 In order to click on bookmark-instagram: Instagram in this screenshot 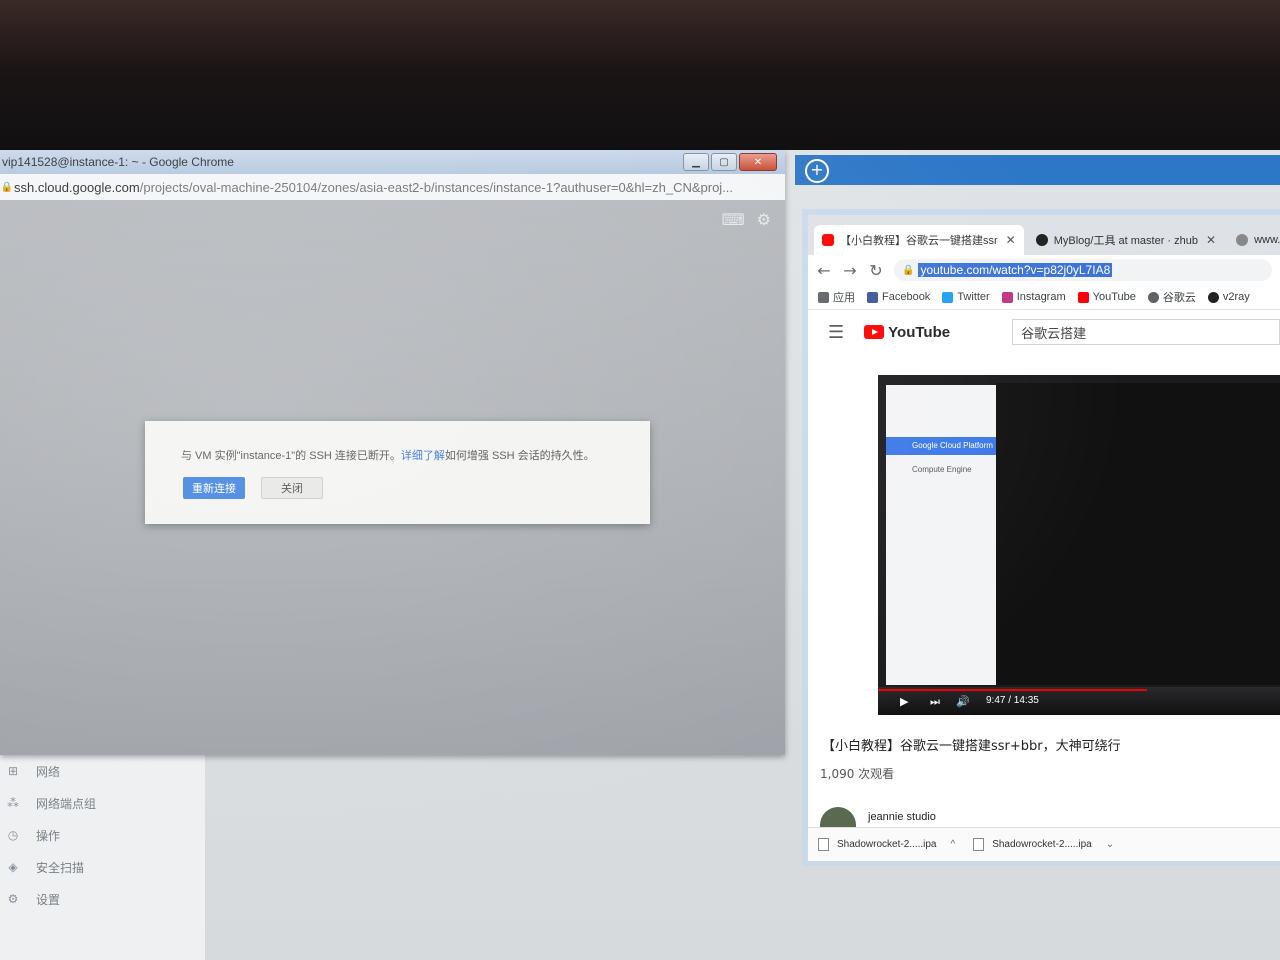, I will do `click(1033, 297)`.